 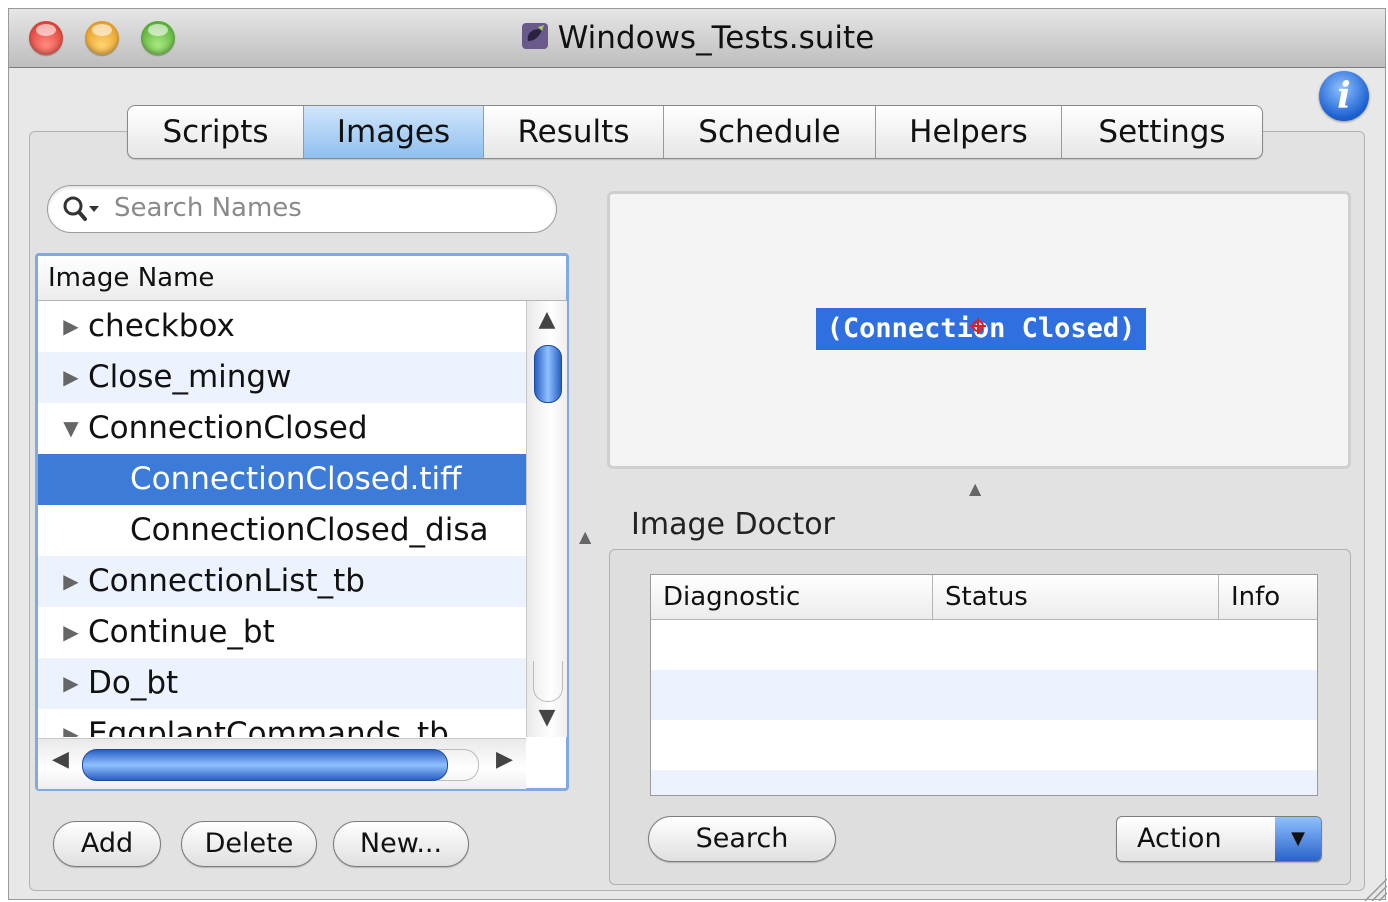 I want to click on list-item-close-mingw: ▶ Close_mingw, so click(x=282, y=377).